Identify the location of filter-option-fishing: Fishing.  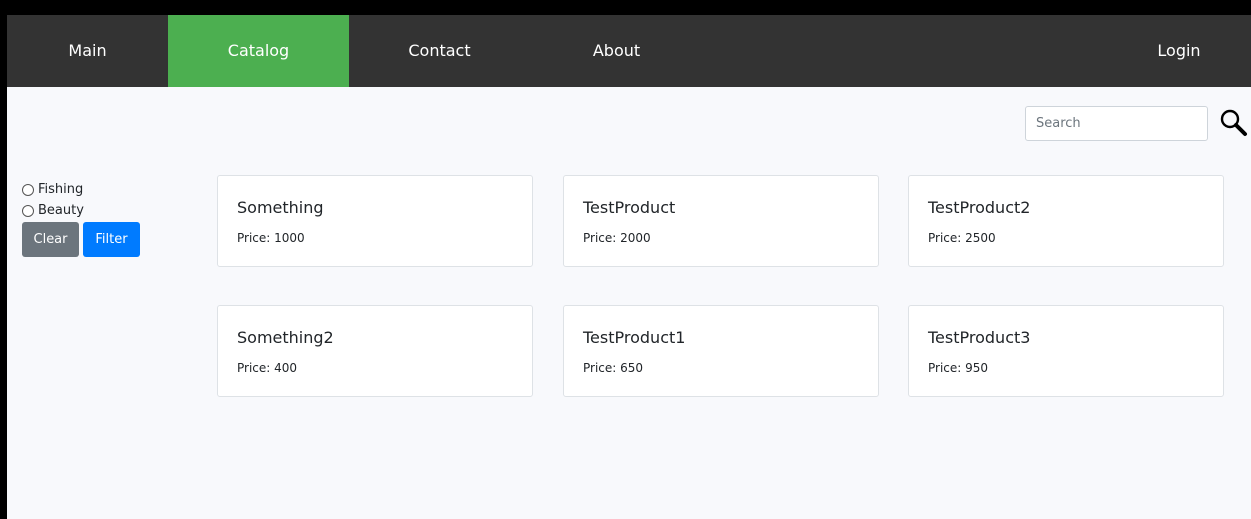
(81, 189).